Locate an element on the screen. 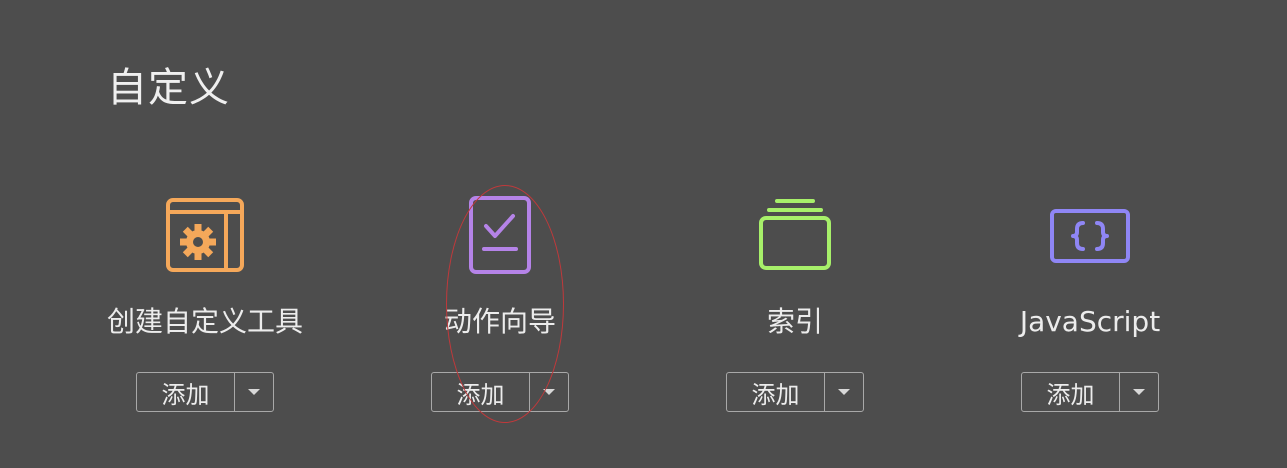  tool-name: 创建自定义工具 is located at coordinates (204, 321).